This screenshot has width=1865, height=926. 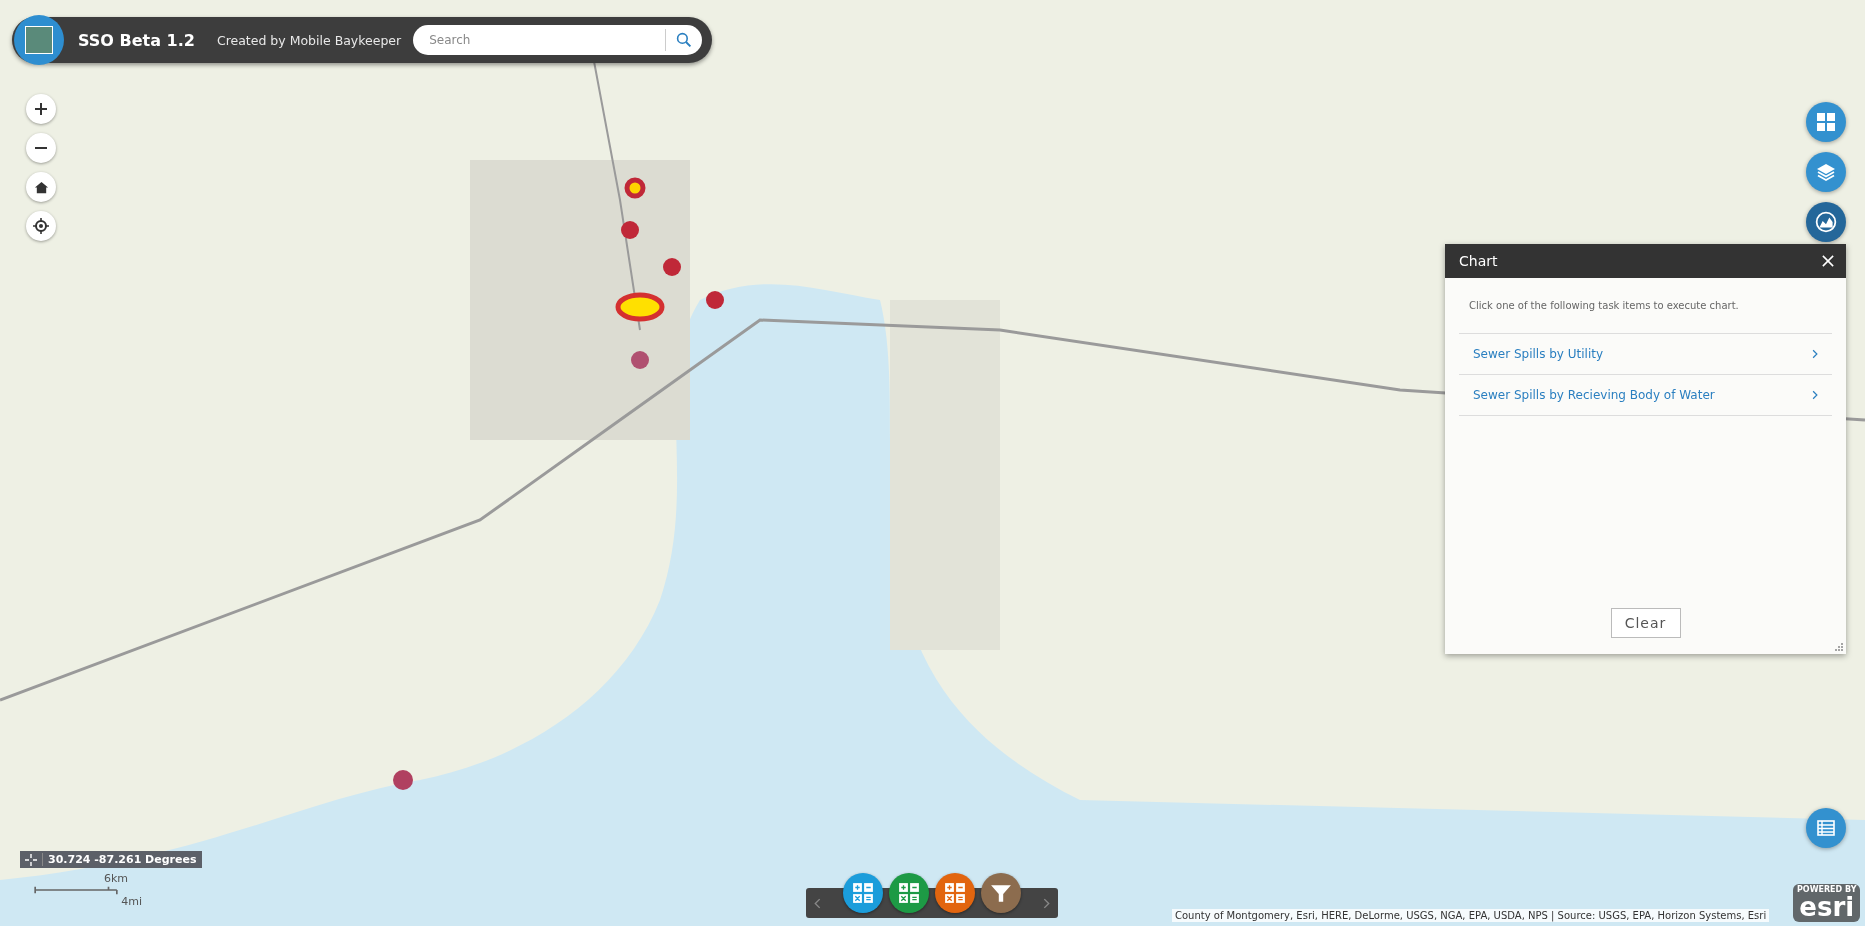 I want to click on home-icon, so click(x=41, y=187).